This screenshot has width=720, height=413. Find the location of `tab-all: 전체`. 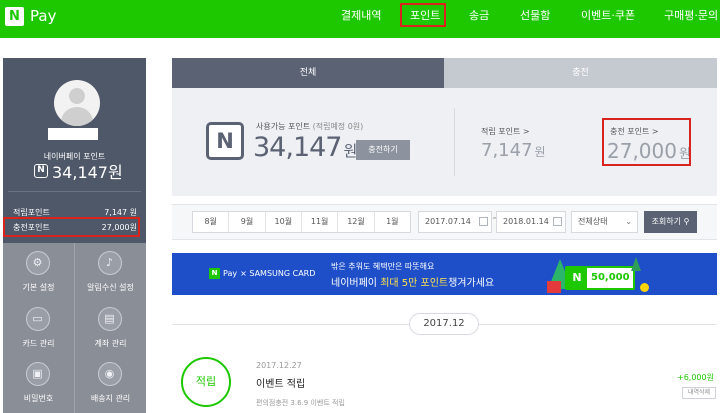

tab-all: 전체 is located at coordinates (308, 73).